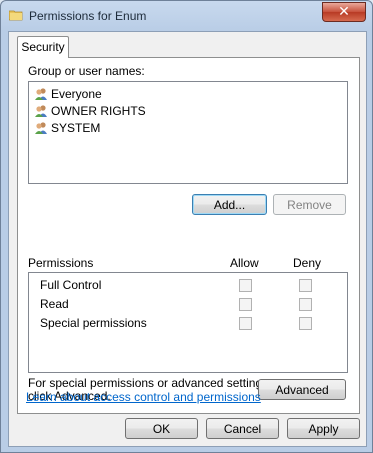 The image size is (373, 453). What do you see at coordinates (88, 16) in the screenshot?
I see `window-title: Permissions for Enum` at bounding box center [88, 16].